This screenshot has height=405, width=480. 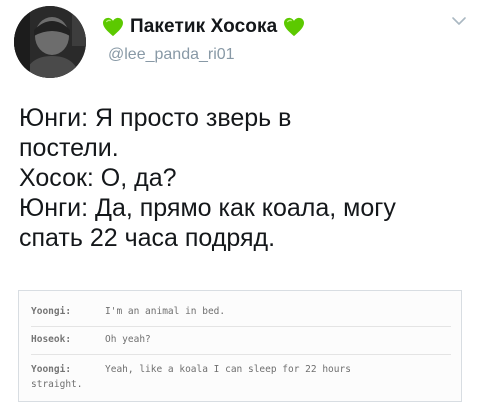 I want to click on avatar, so click(x=50, y=42).